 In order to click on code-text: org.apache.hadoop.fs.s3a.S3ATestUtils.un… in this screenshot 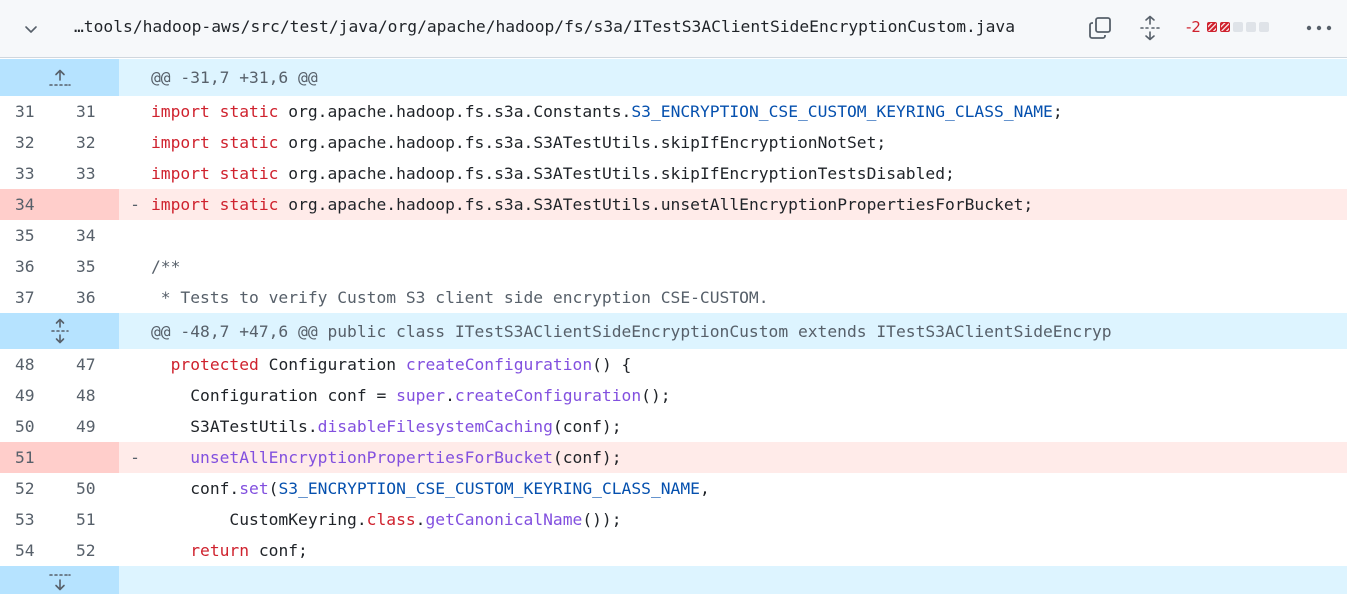, I will do `click(656, 204)`.